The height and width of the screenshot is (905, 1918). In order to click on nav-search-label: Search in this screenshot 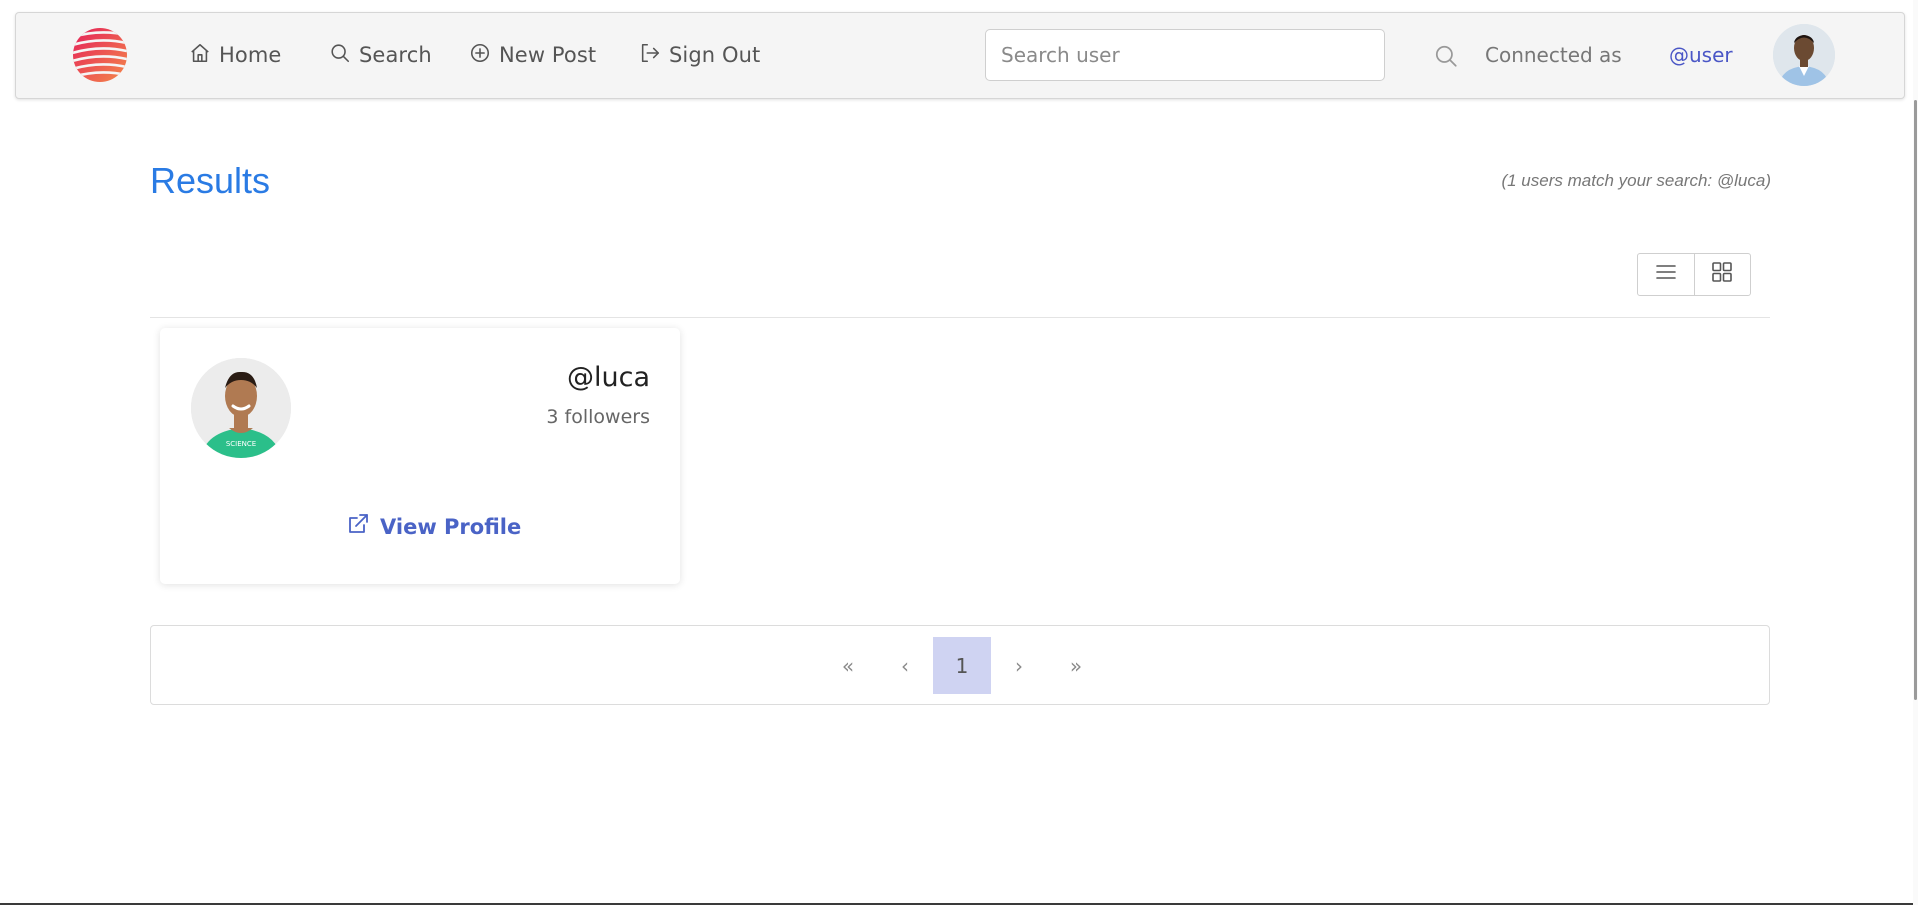, I will do `click(395, 55)`.